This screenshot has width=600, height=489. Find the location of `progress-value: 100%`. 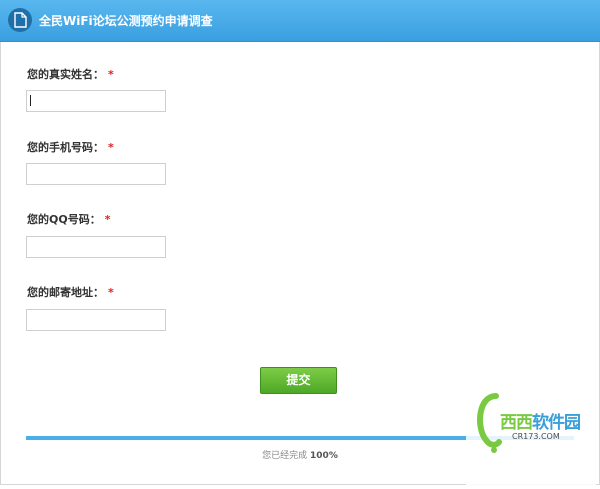

progress-value: 100% is located at coordinates (324, 456).